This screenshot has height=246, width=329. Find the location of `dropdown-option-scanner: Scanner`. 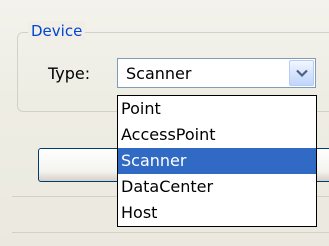

dropdown-option-scanner: Scanner is located at coordinates (217, 161).